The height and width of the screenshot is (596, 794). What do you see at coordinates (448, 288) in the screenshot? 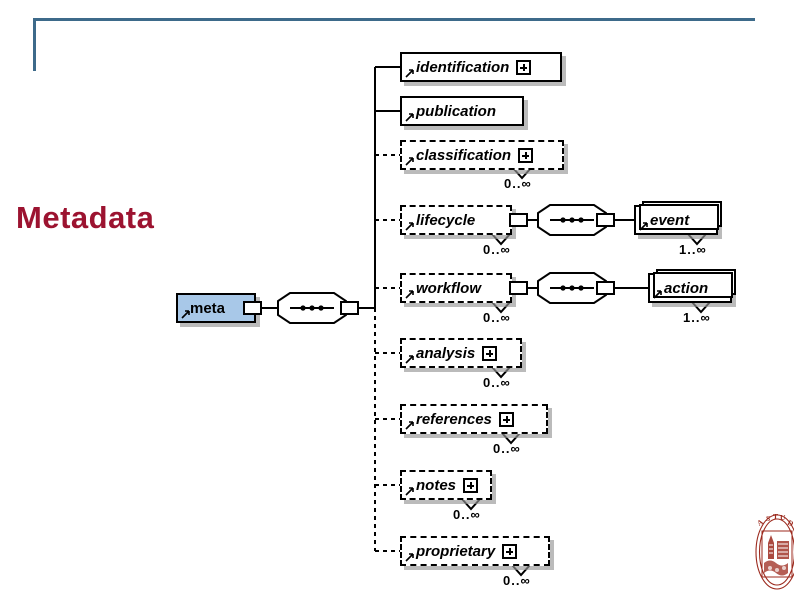
I see `node-label: workflow` at bounding box center [448, 288].